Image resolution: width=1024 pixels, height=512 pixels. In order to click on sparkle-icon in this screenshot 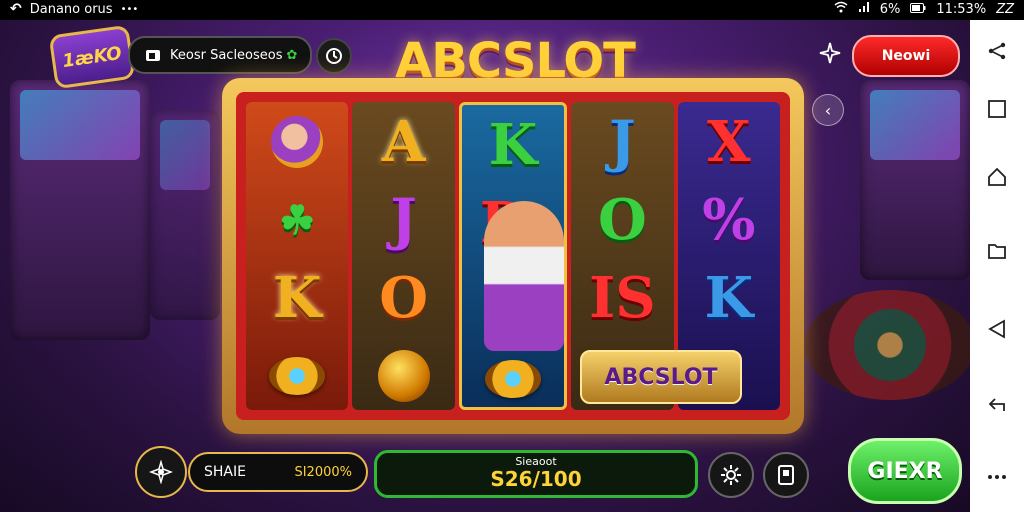, I will do `click(830, 53)`.